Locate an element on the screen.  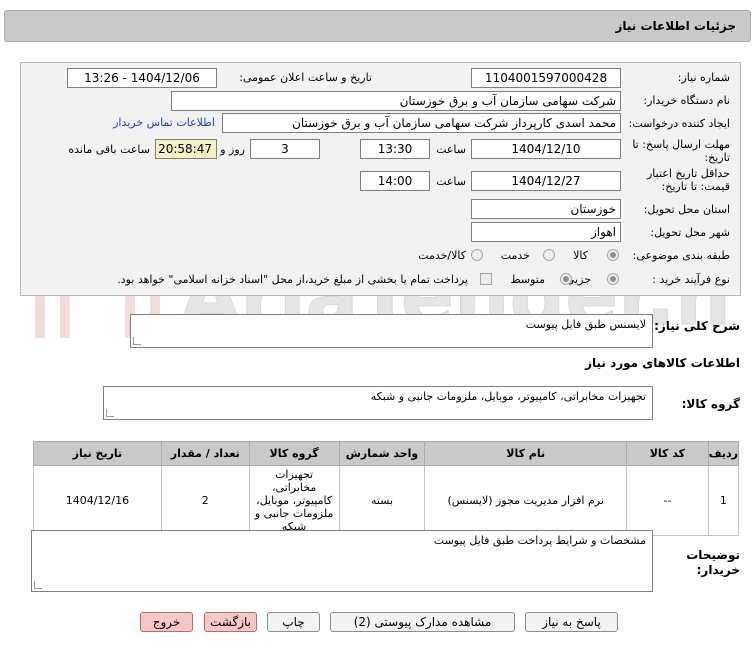
deadline-time-label: ساعت is located at coordinates (451, 149).